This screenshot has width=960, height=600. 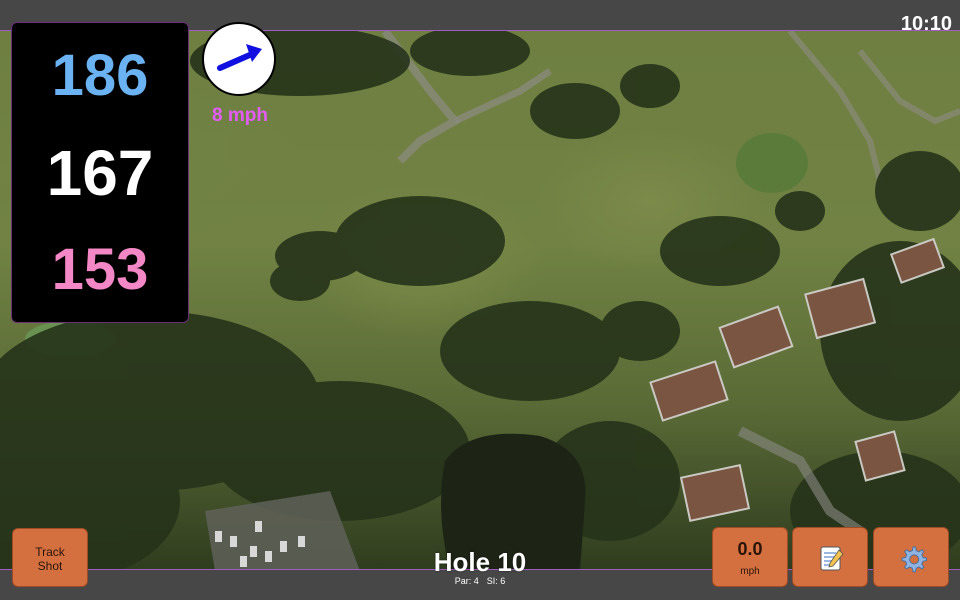 What do you see at coordinates (914, 559) in the screenshot?
I see `gear-icon` at bounding box center [914, 559].